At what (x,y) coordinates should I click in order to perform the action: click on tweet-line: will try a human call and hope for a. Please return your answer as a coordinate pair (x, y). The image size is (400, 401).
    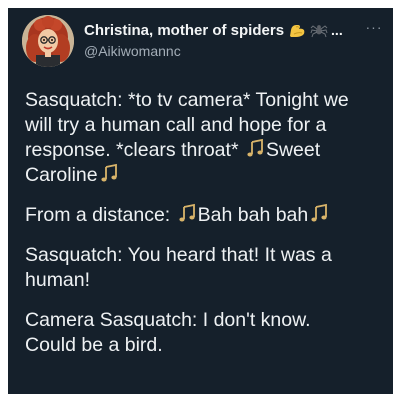
    Looking at the image, I should click on (206, 125).